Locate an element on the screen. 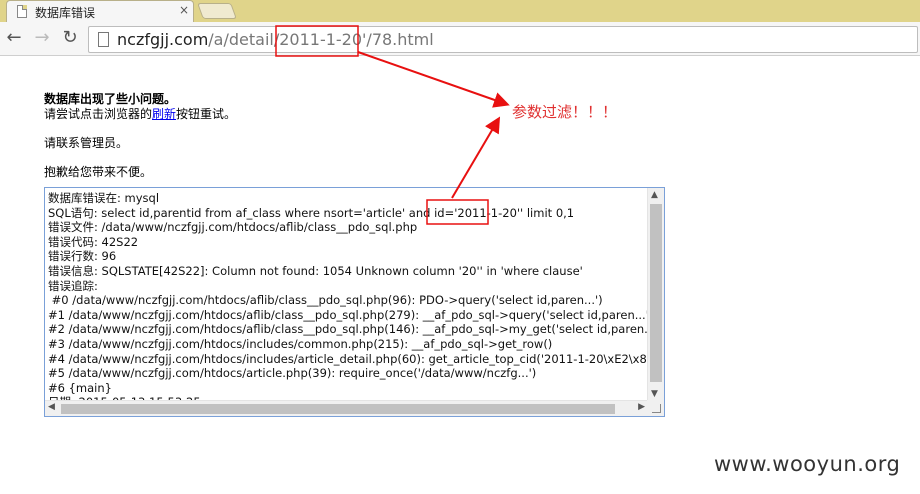 This screenshot has width=920, height=494. retry-suffix: 按钮重试。 is located at coordinates (206, 114).